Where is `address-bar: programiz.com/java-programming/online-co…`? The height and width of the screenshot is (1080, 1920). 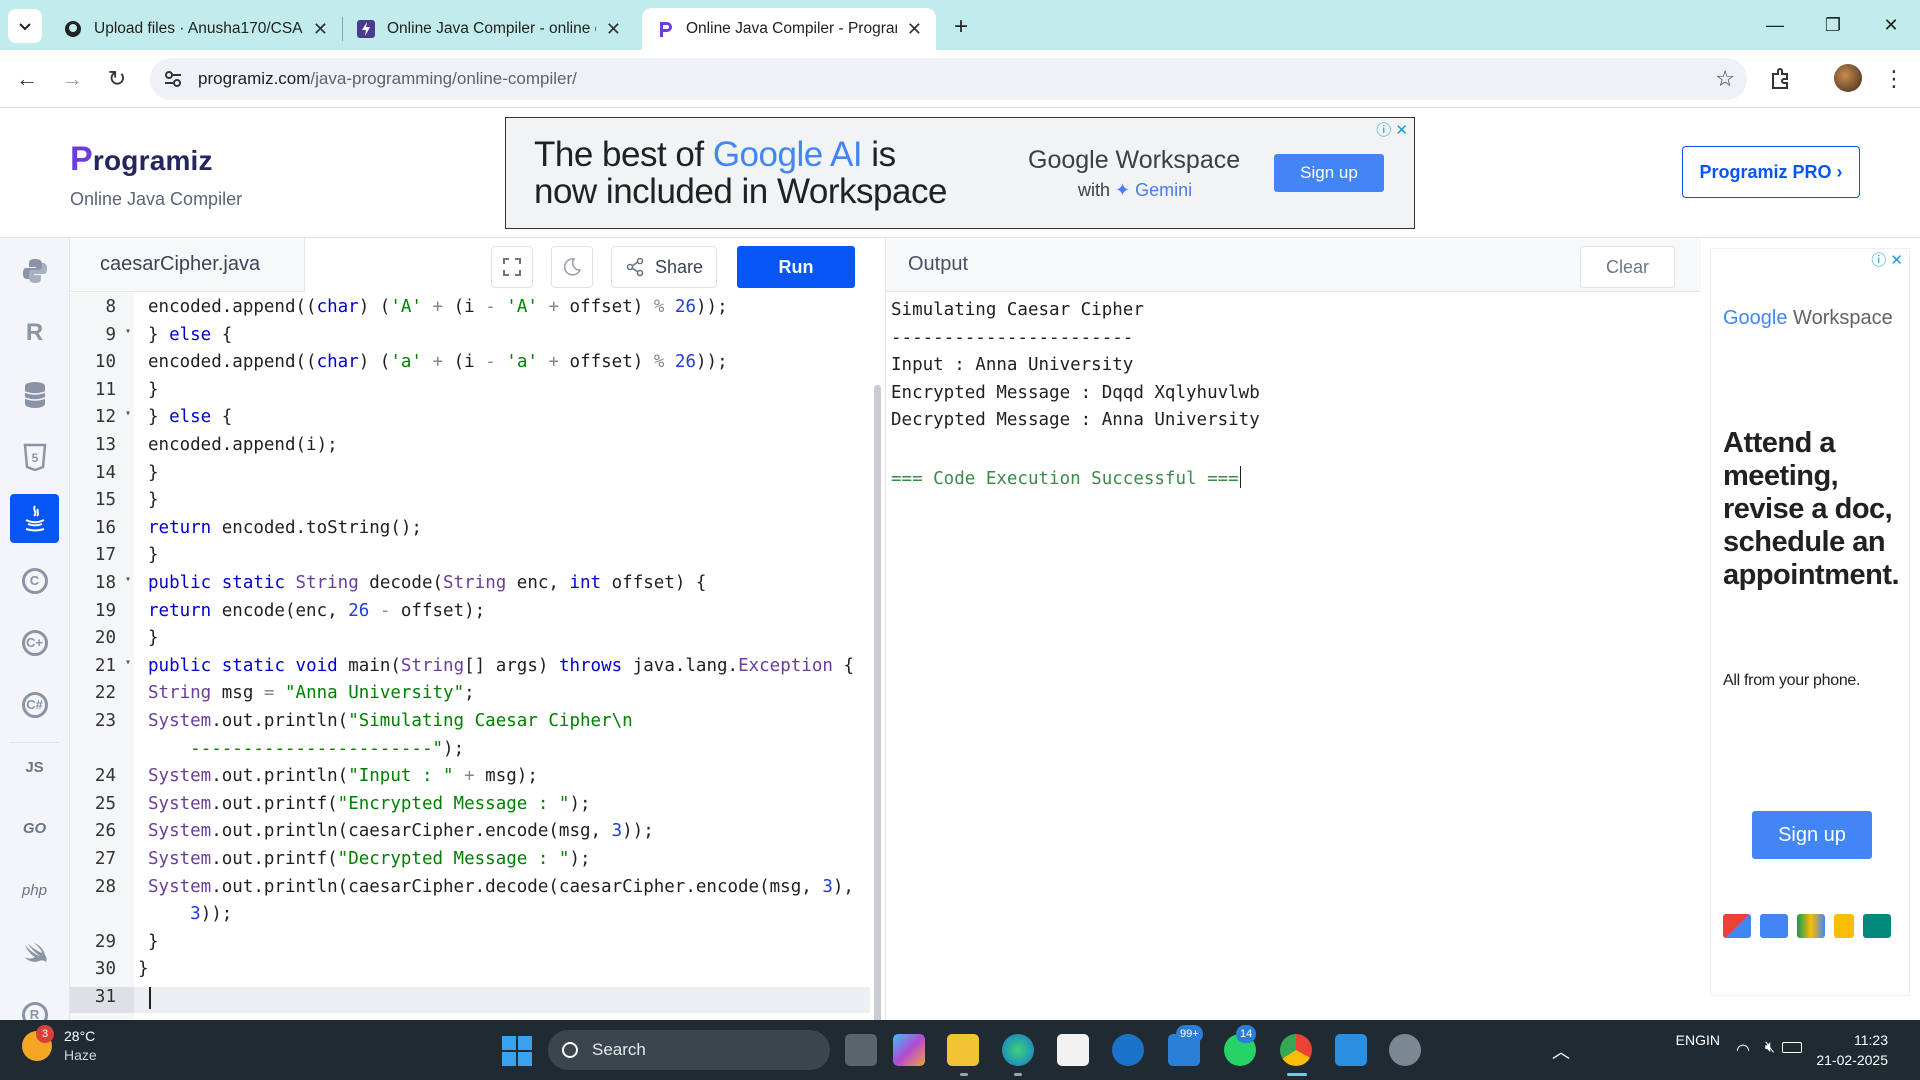
address-bar: programiz.com/java-programming/online-co… is located at coordinates (948, 79).